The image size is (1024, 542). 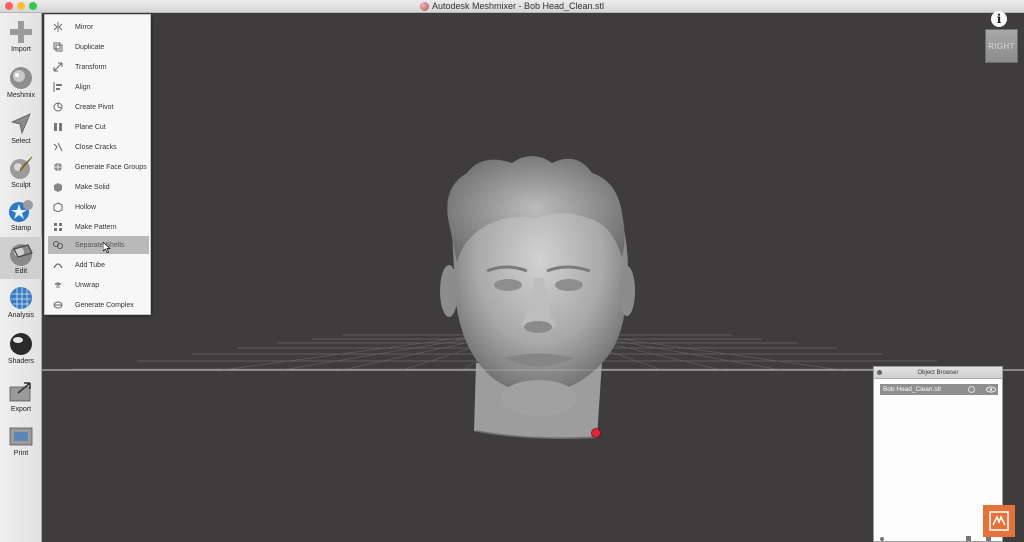 I want to click on face-groups-icon, so click(x=58, y=167).